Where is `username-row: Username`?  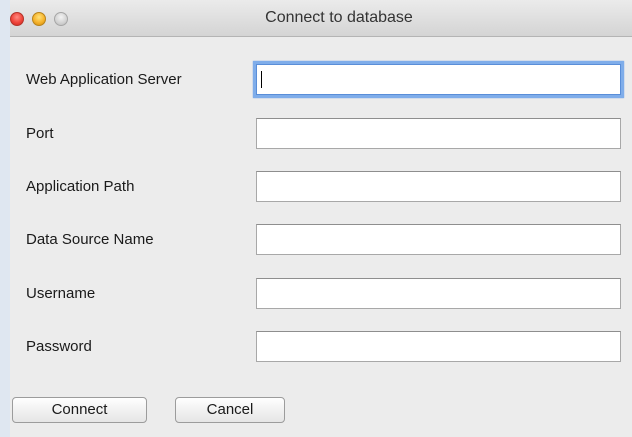 username-row: Username is located at coordinates (321, 294).